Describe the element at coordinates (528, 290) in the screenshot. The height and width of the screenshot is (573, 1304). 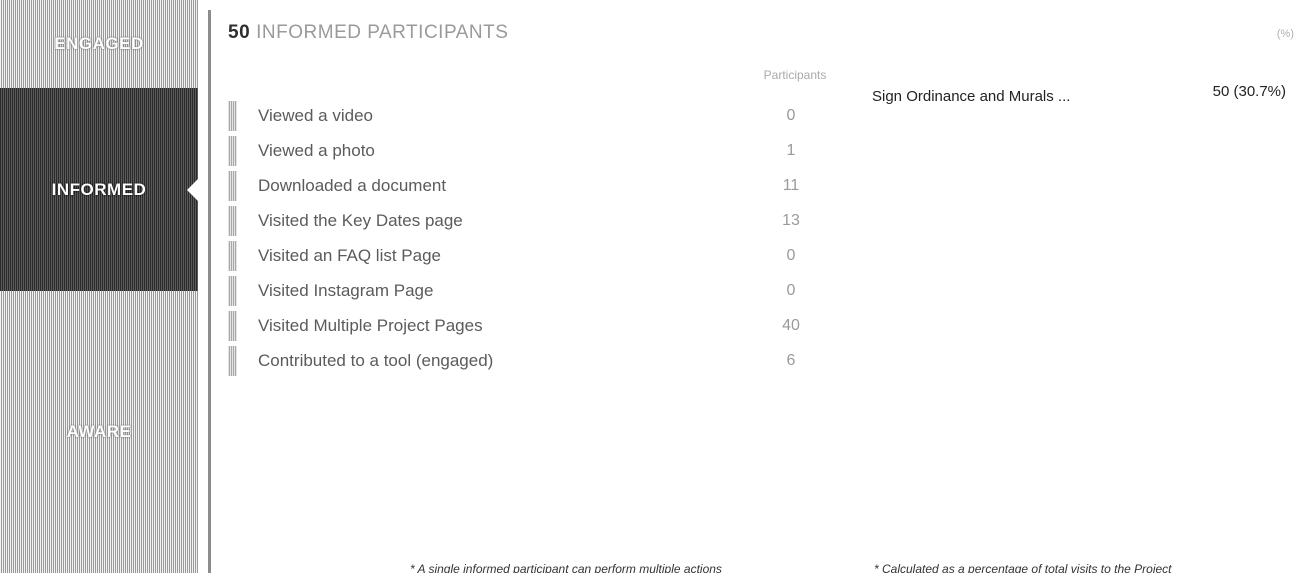
I see `action-row: Visited Instagram Page 0` at that location.